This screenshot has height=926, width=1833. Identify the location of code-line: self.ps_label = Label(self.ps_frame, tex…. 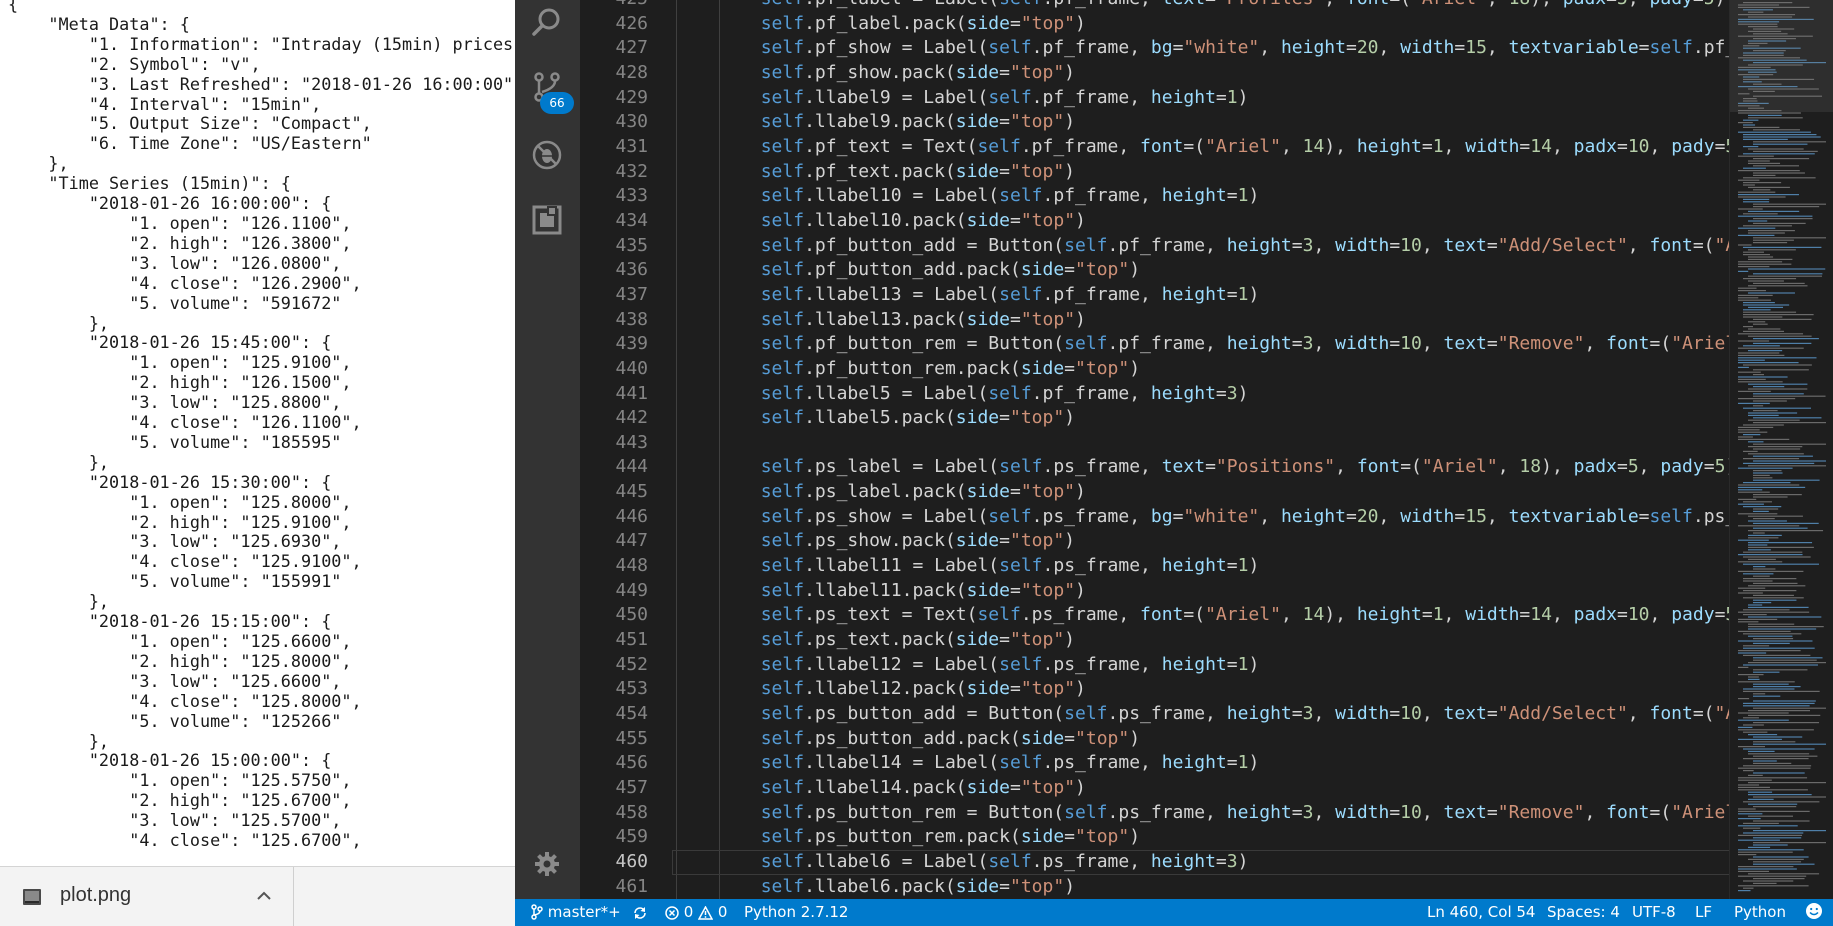
(1208, 467).